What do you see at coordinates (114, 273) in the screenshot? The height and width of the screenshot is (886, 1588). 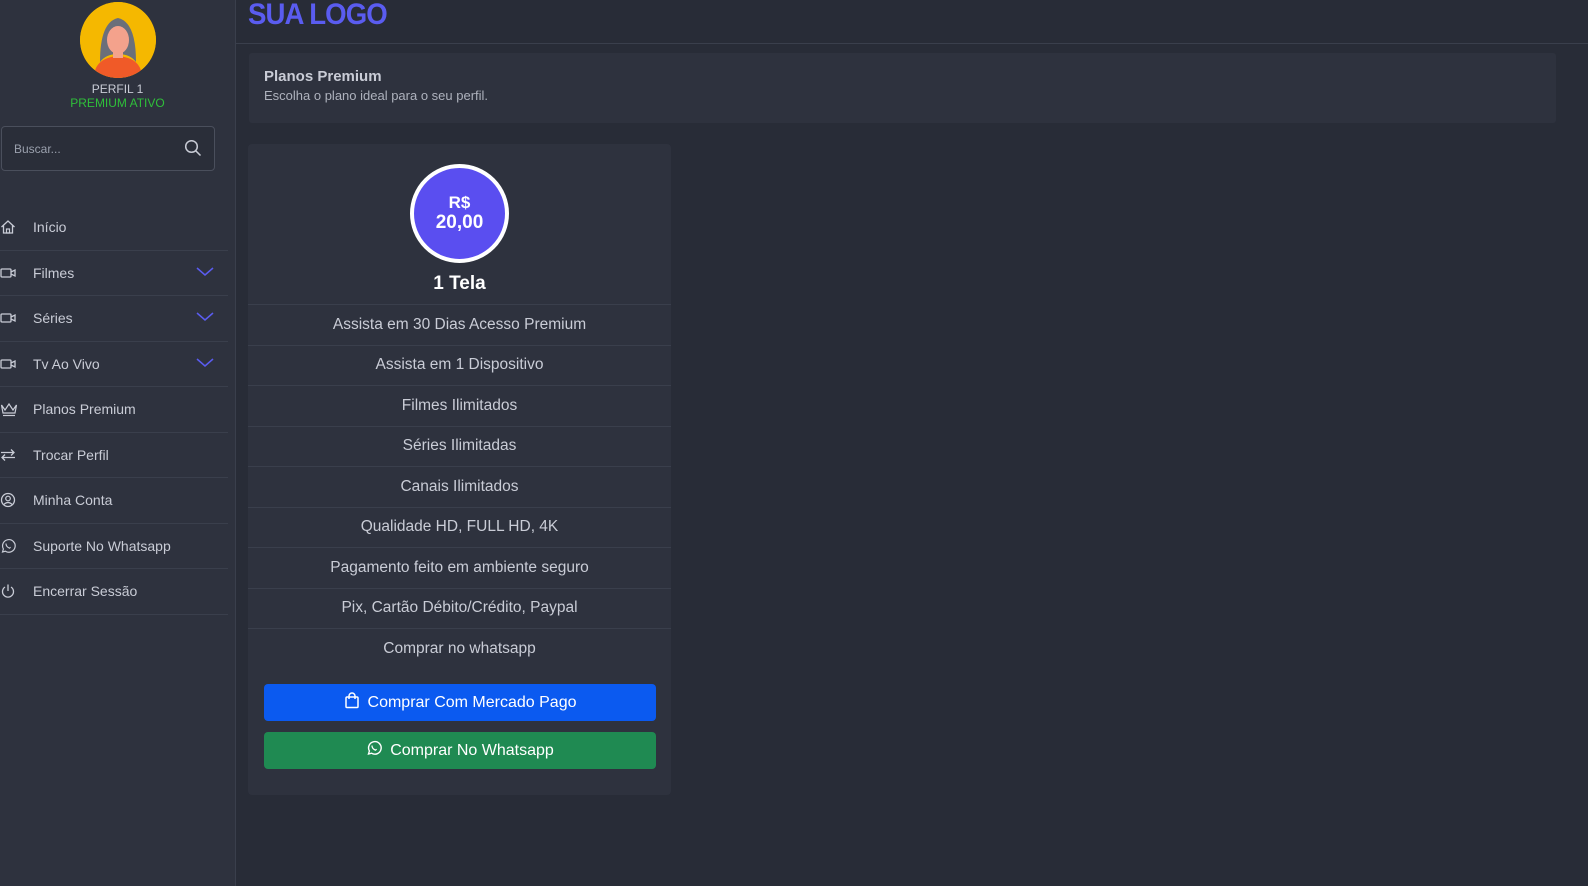 I see `sidebar-item-filmes: Filmes` at bounding box center [114, 273].